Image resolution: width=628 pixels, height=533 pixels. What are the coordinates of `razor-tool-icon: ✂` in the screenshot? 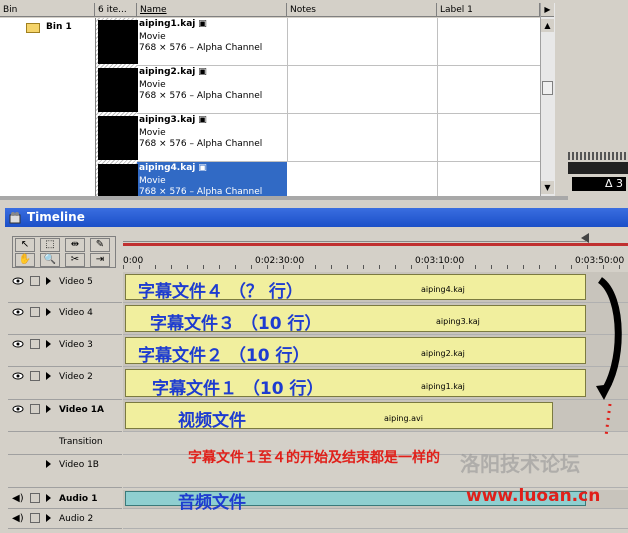 It's located at (75, 260).